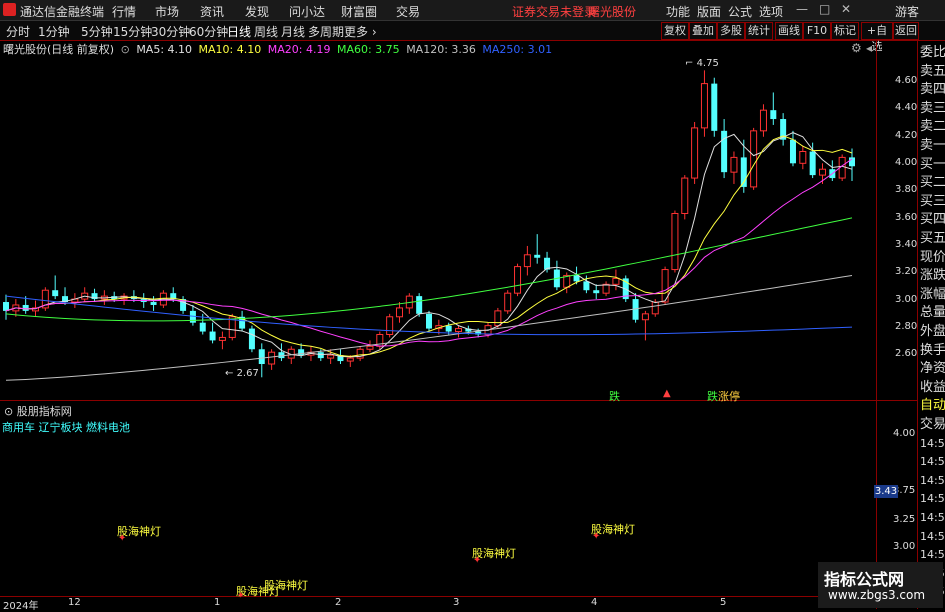 Image resolution: width=945 pixels, height=612 pixels. Describe the element at coordinates (802, 9) in the screenshot. I see `minimize-icon: —` at that location.